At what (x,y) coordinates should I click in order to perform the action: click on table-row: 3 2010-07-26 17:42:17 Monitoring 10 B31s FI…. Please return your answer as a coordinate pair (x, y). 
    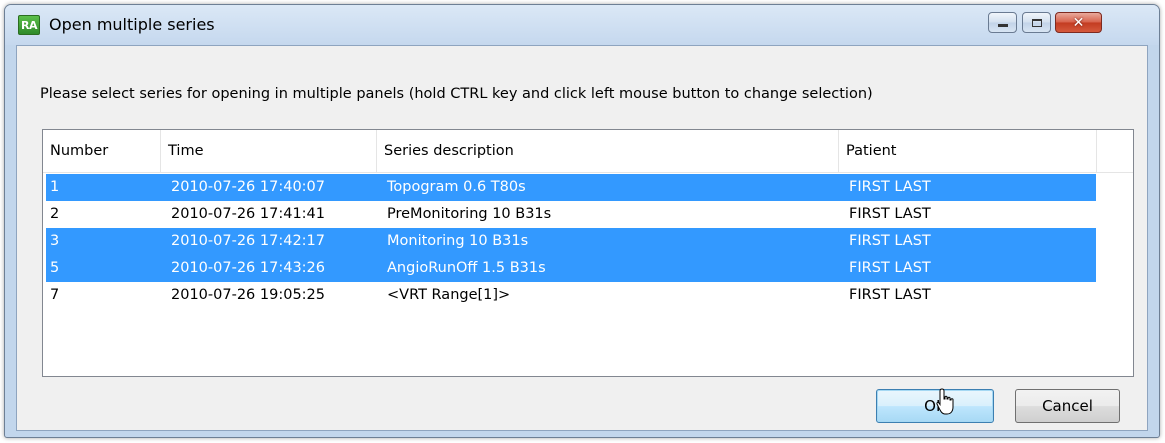
    Looking at the image, I should click on (571, 241).